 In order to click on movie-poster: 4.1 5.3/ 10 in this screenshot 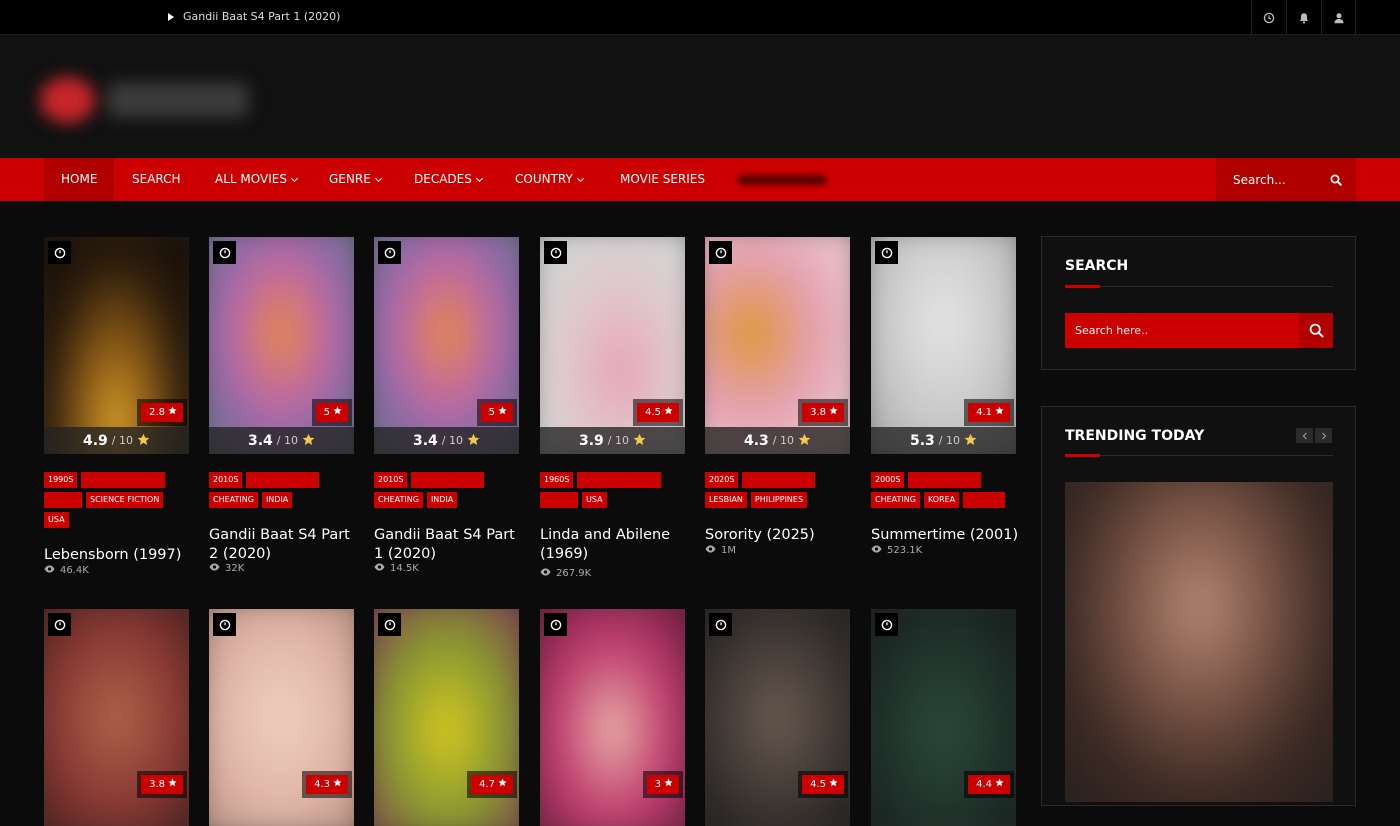, I will do `click(943, 345)`.